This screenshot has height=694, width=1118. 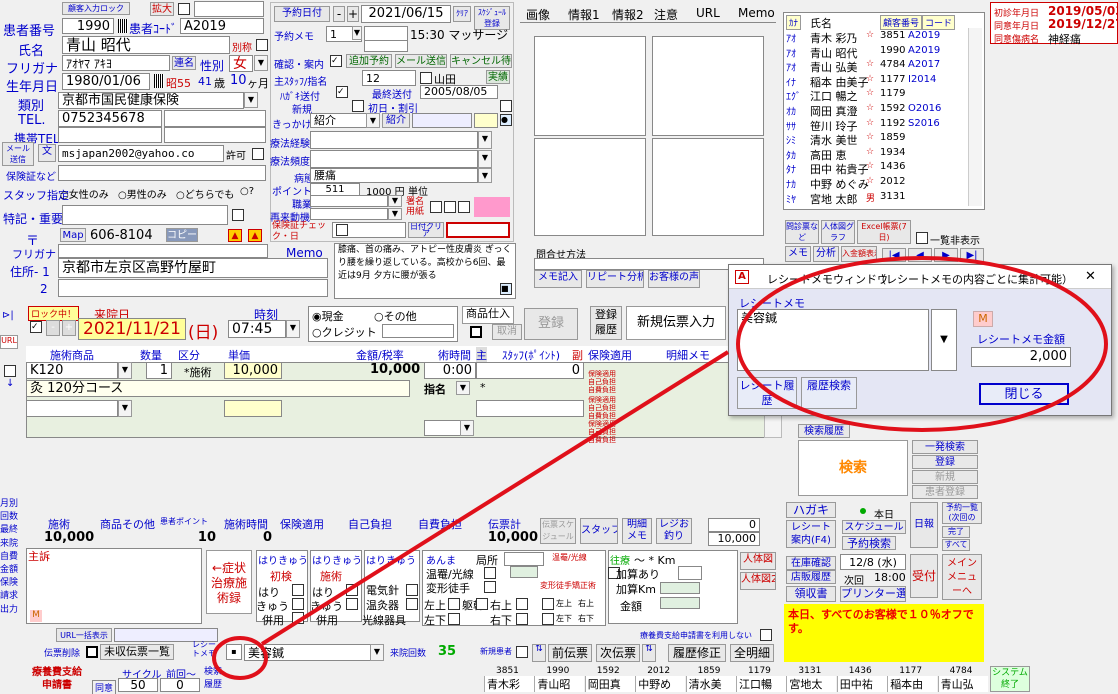 What do you see at coordinates (962, 513) in the screenshot?
I see `booking-list-button: 予約一覧(次回のみ)` at bounding box center [962, 513].